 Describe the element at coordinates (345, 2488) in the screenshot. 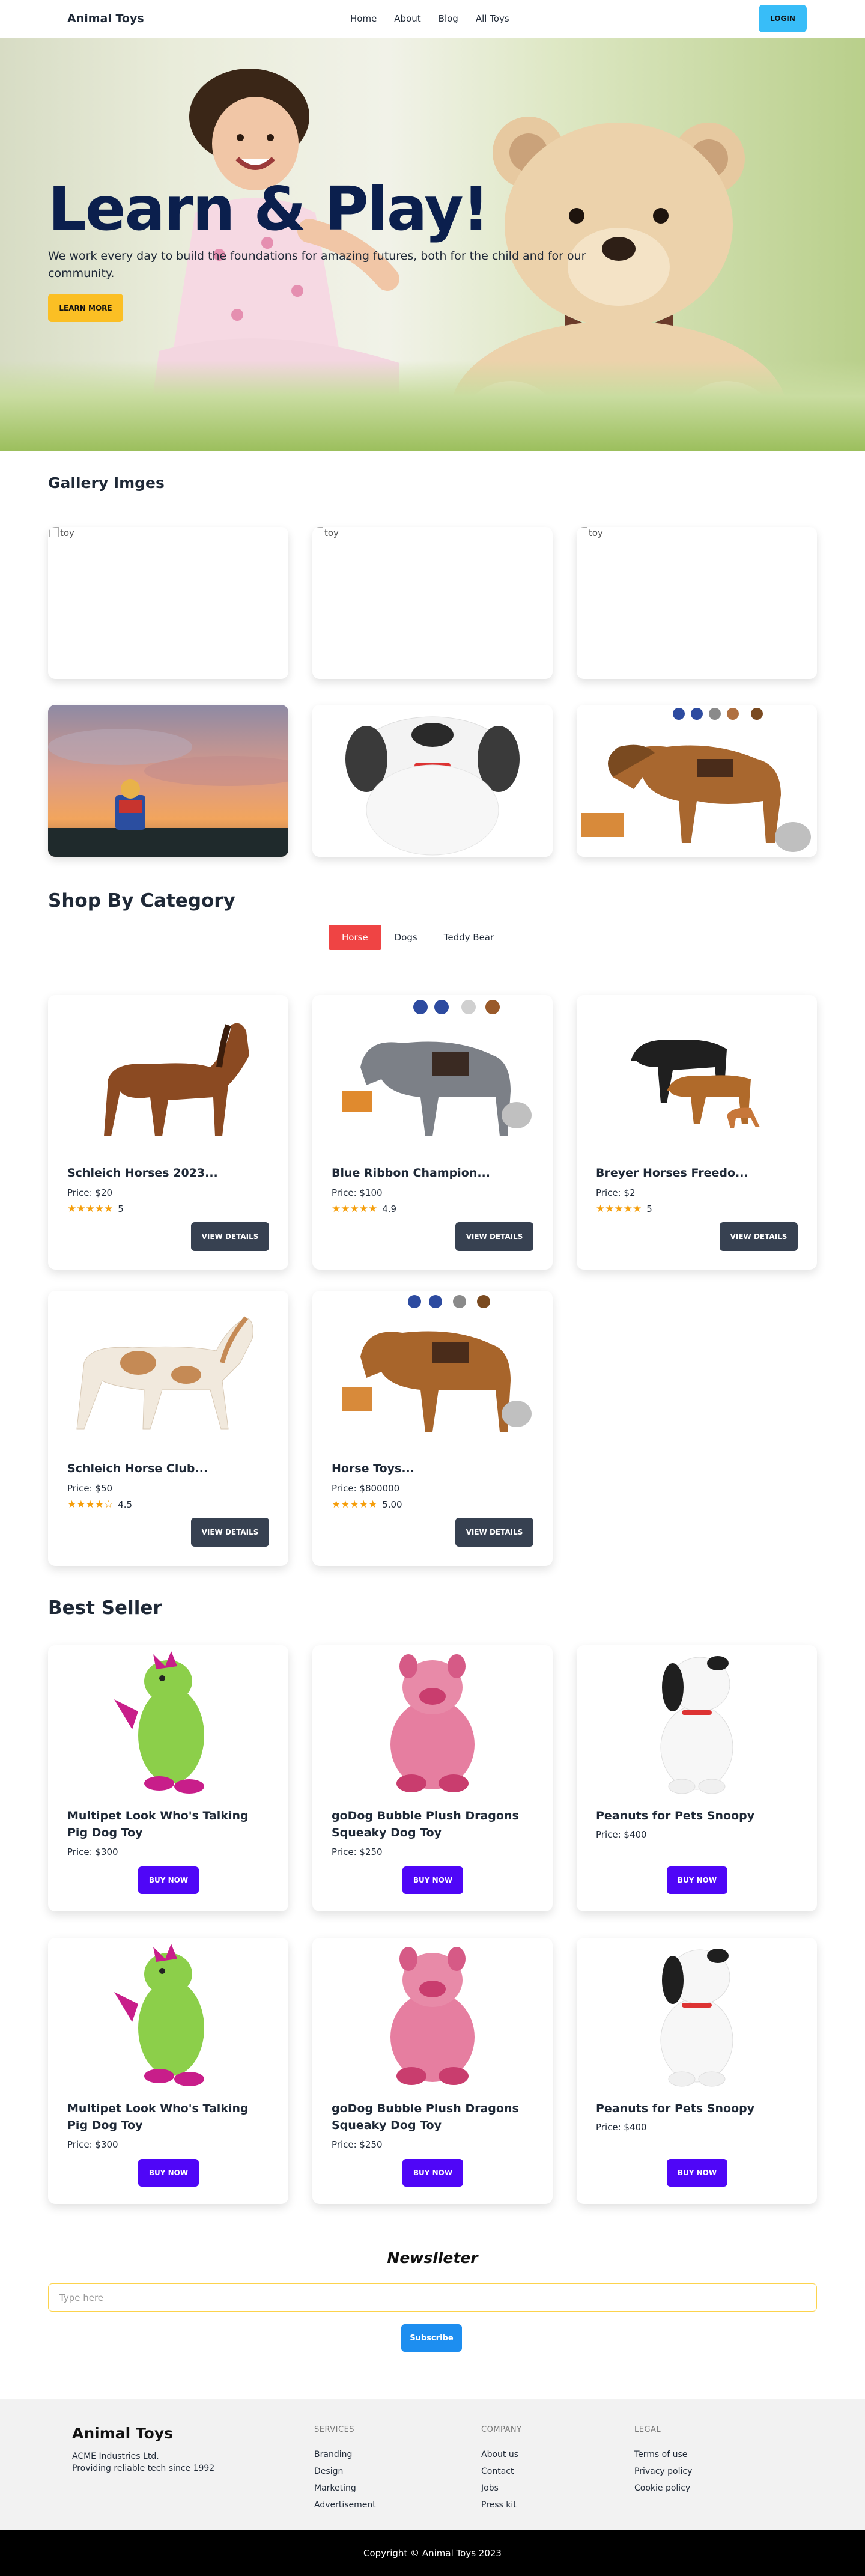

I see `footer-link-marketing: Marketing` at that location.